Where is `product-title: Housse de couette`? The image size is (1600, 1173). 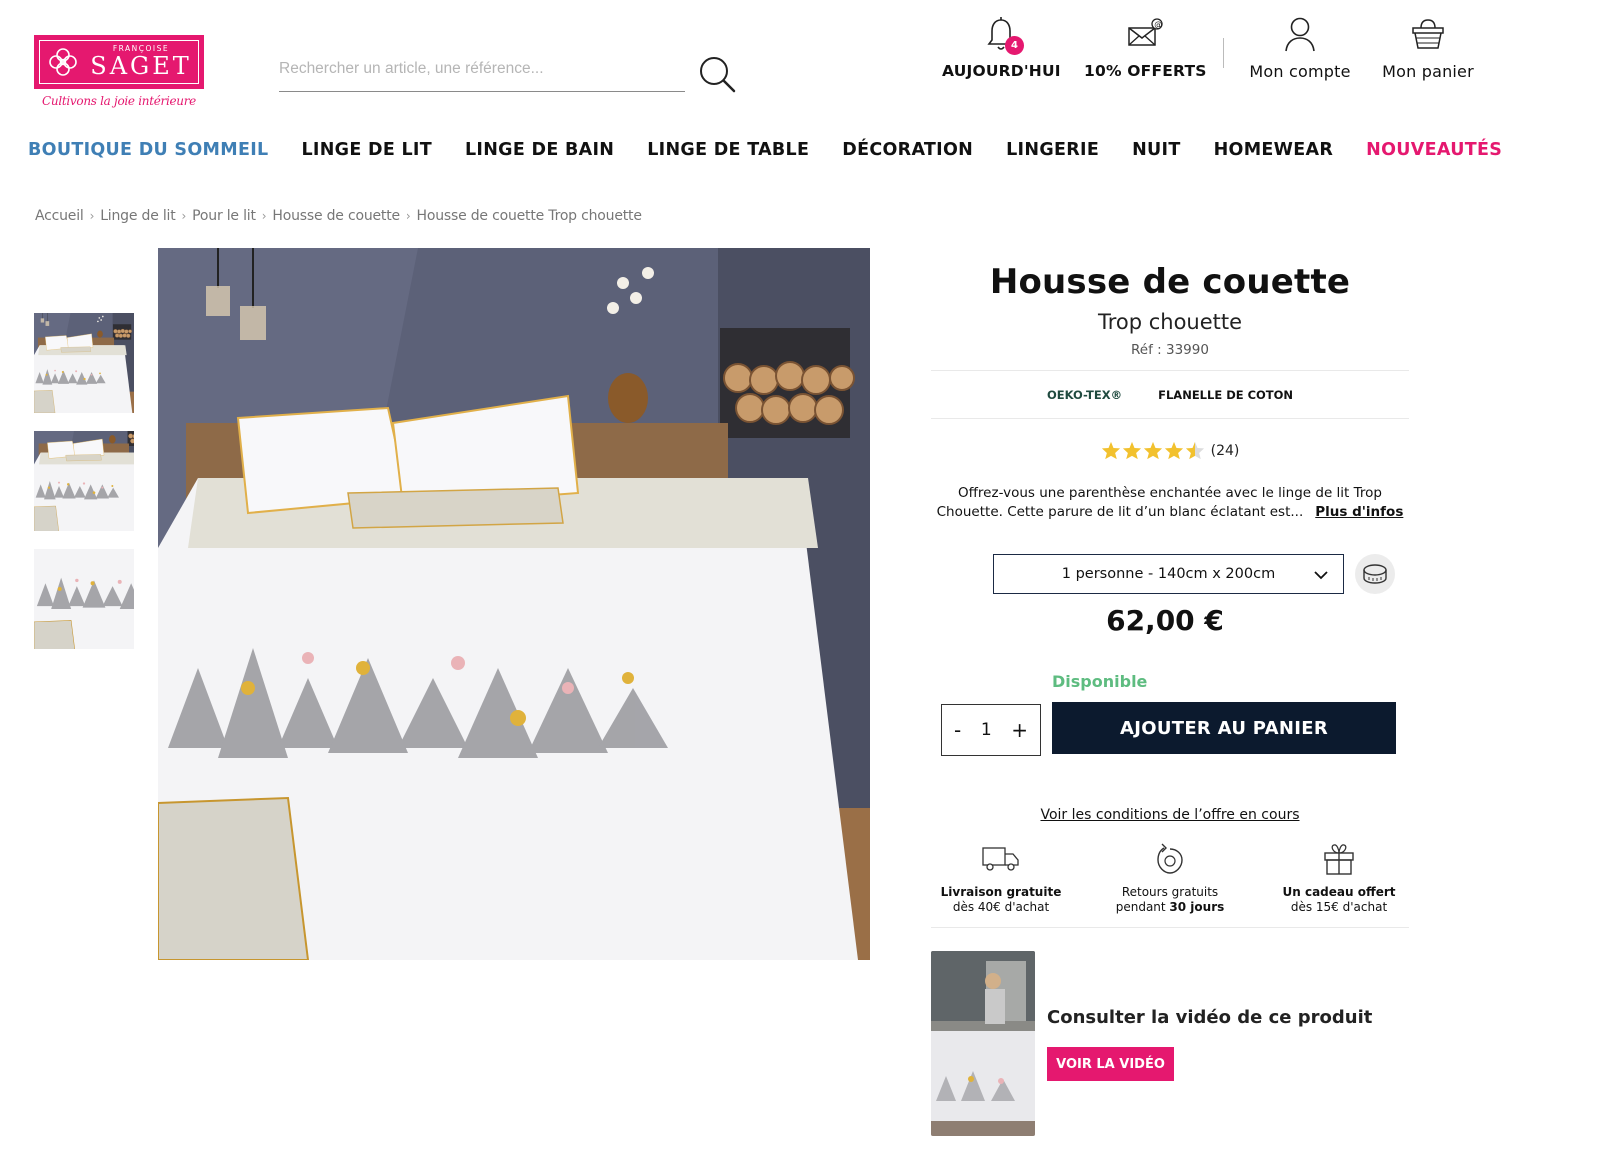
product-title: Housse de couette is located at coordinates (1170, 282).